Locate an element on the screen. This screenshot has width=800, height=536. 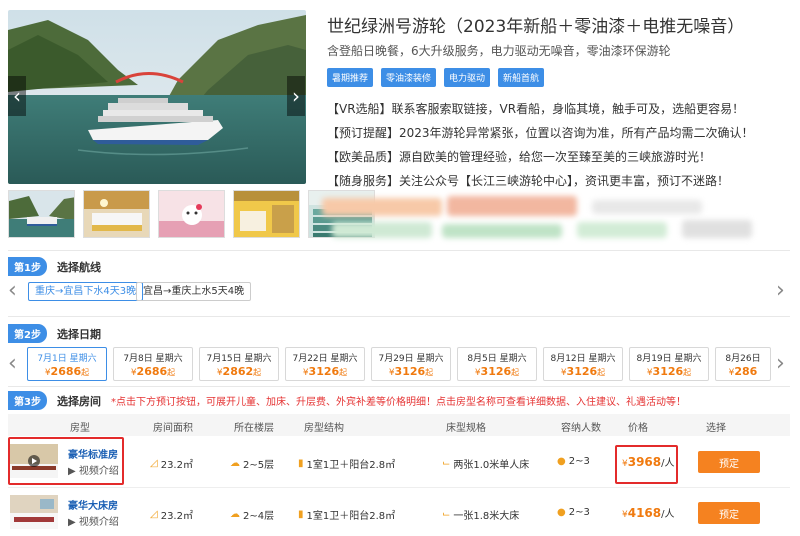
route-next-icon: › is located at coordinates (780, 291).